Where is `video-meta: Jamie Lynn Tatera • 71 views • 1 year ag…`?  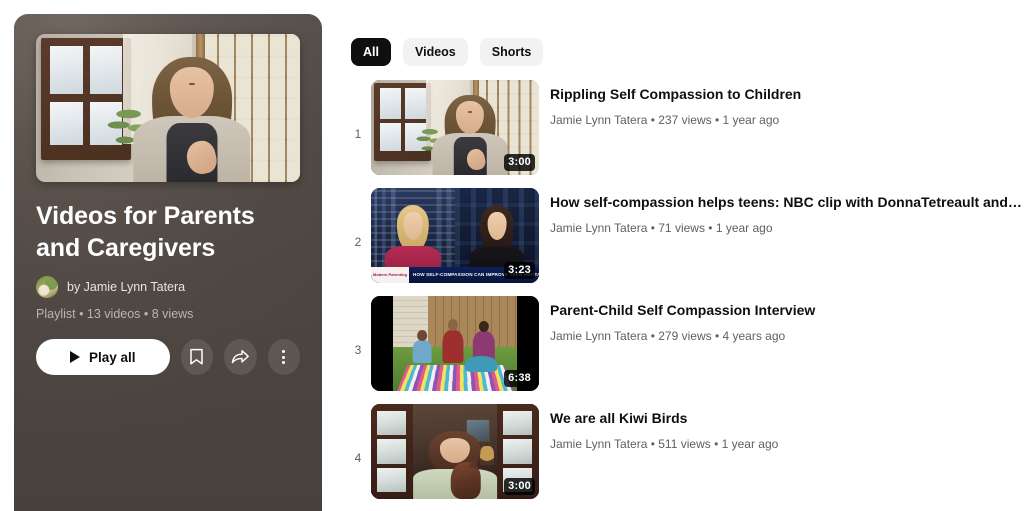 video-meta: Jamie Lynn Tatera • 71 views • 1 year ag… is located at coordinates (661, 228).